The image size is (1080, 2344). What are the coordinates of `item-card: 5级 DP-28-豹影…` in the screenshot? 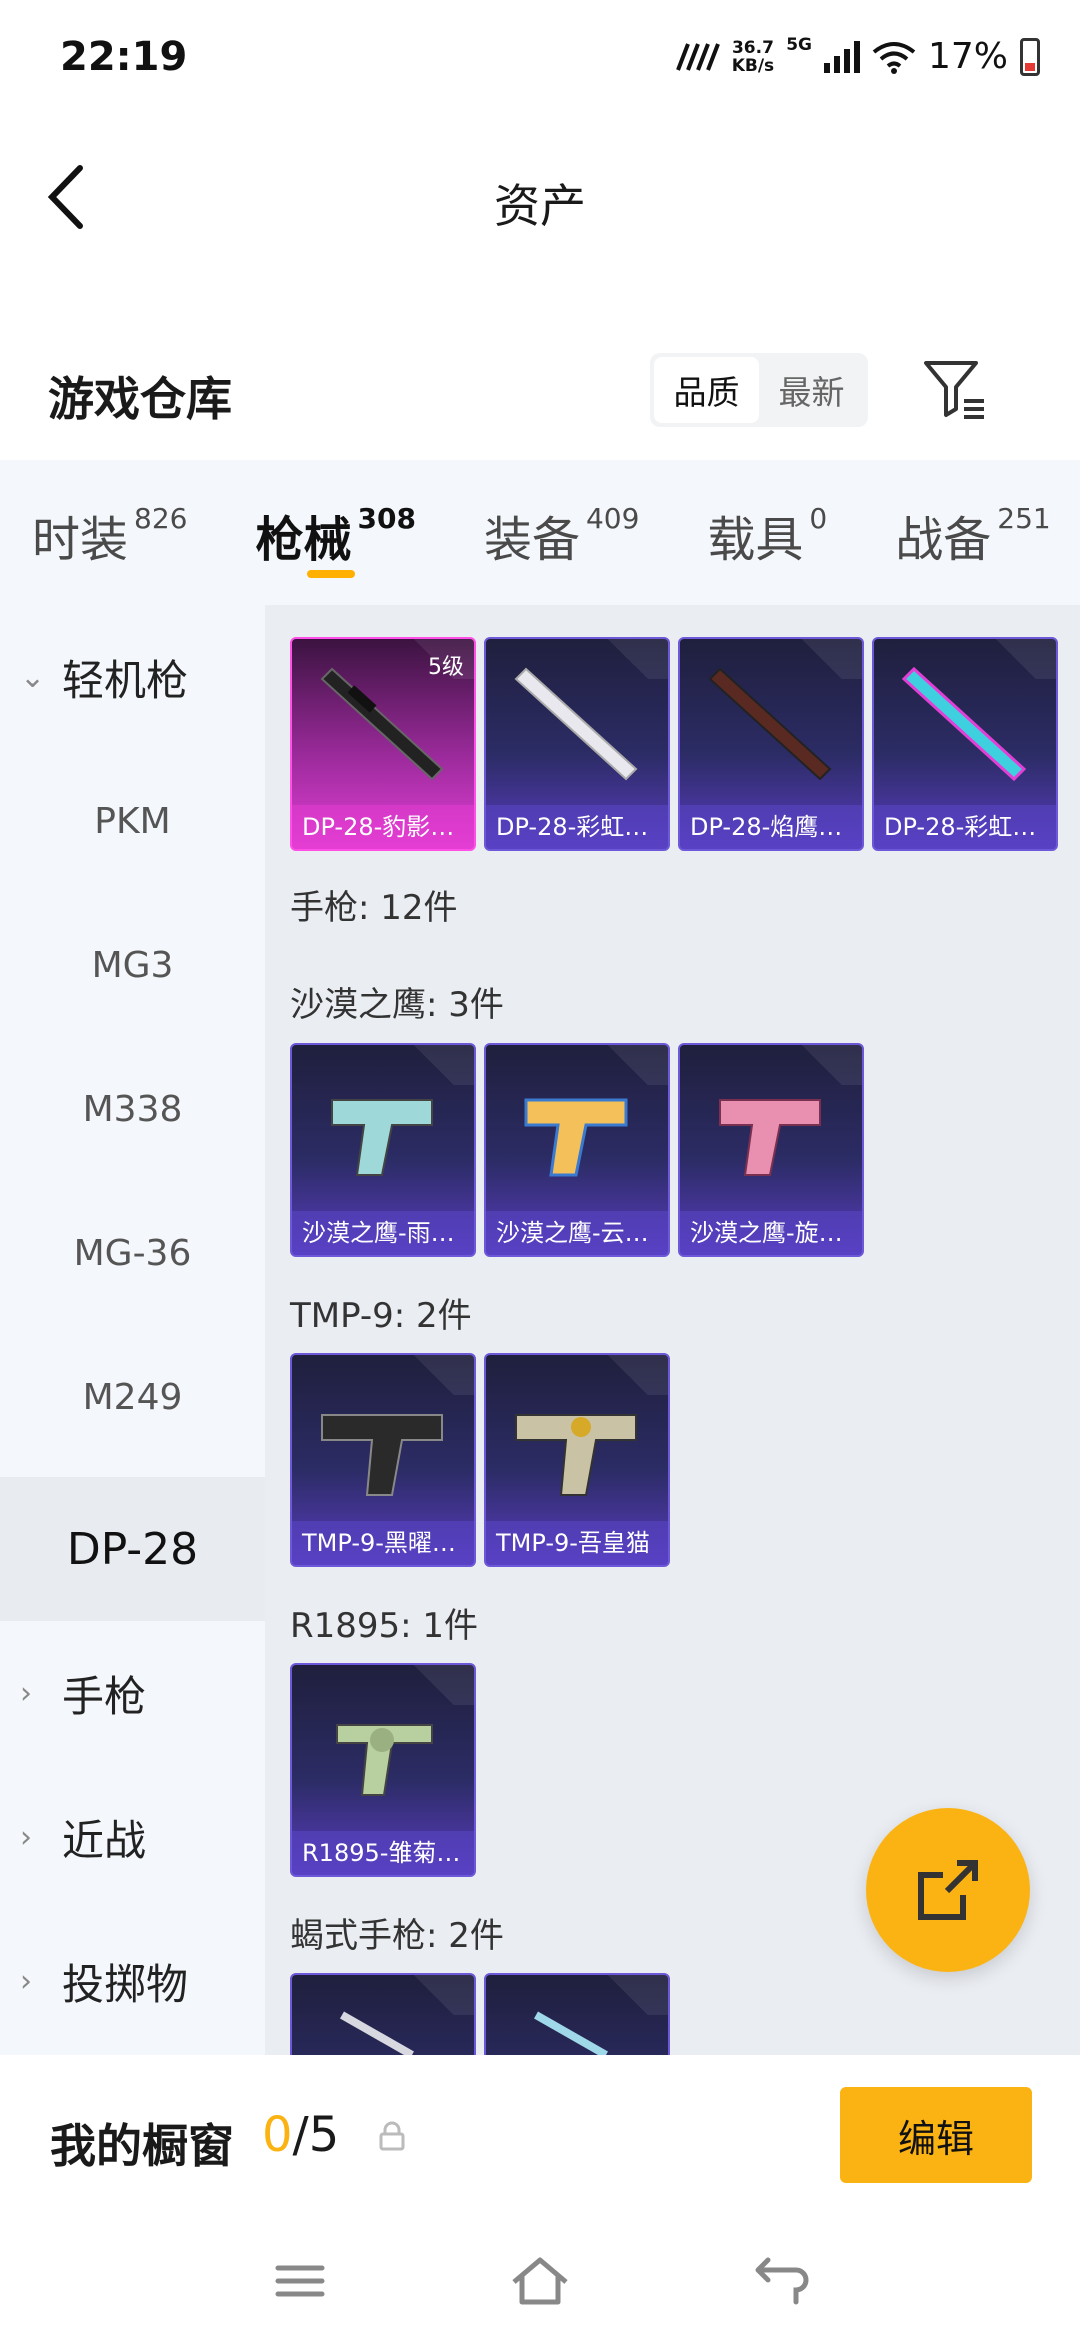 It's located at (383, 744).